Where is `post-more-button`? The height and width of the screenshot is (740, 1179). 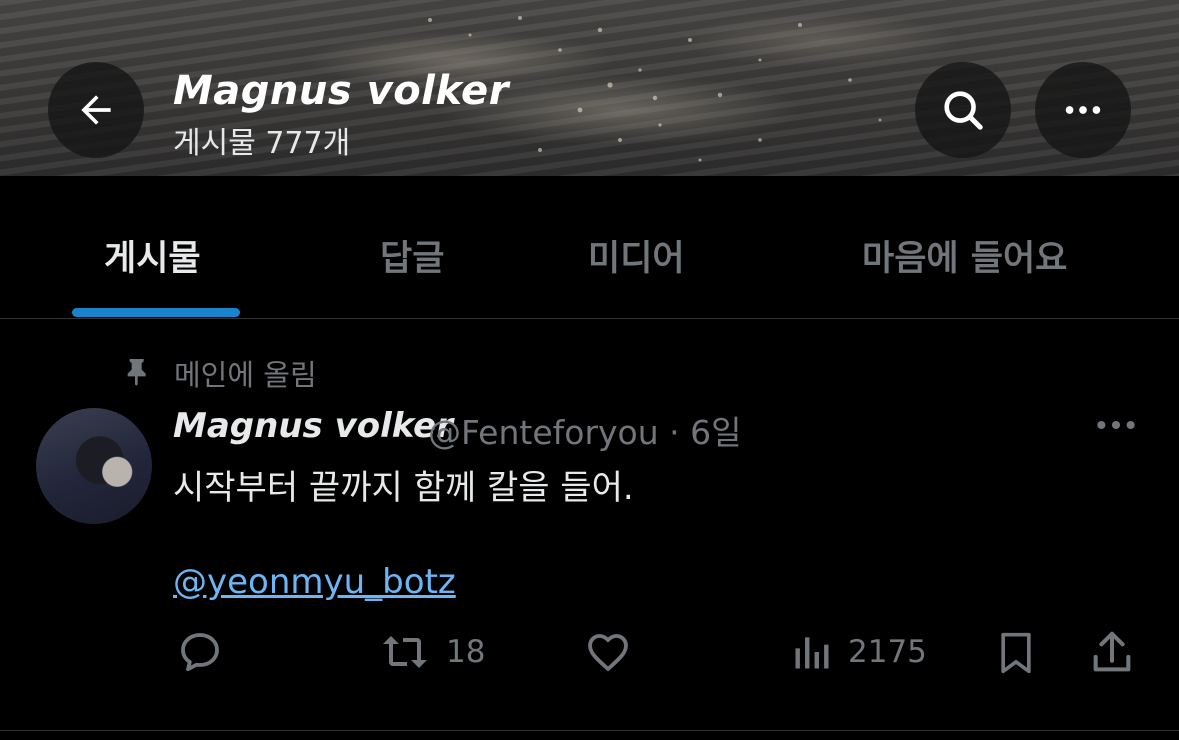 post-more-button is located at coordinates (1116, 427).